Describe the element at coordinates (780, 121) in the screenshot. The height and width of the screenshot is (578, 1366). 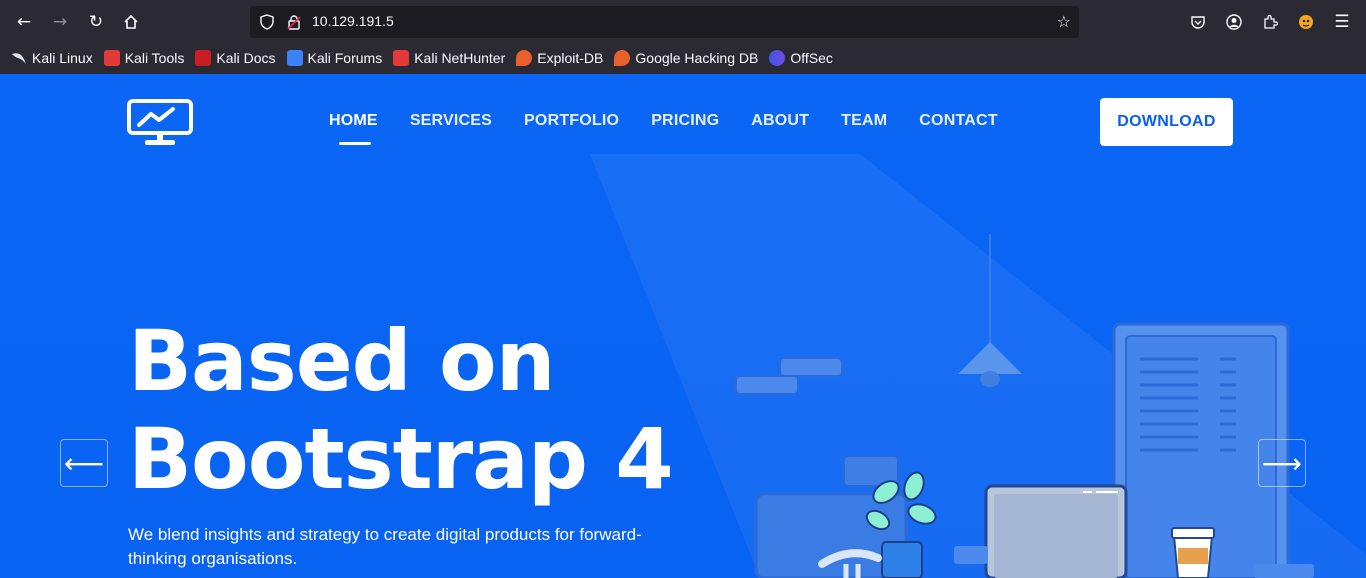
I see `nav-about: ABOUT` at that location.